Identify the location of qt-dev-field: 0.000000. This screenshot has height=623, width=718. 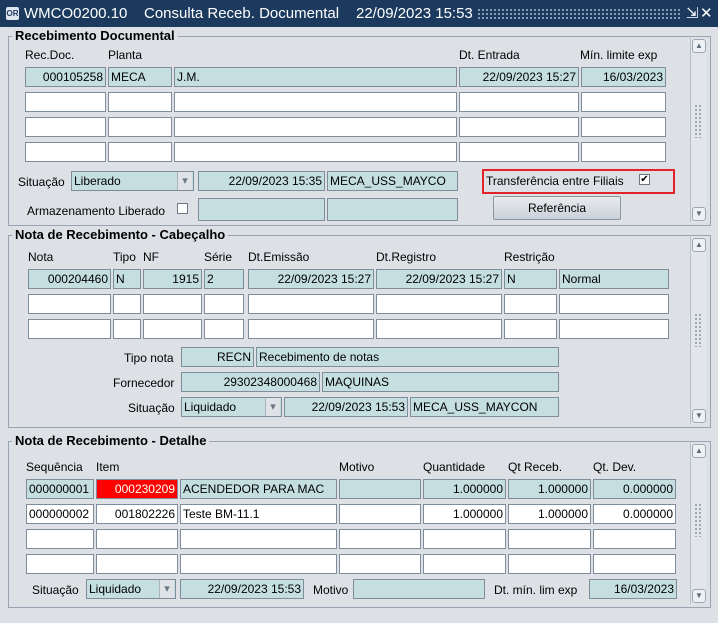
(634, 514).